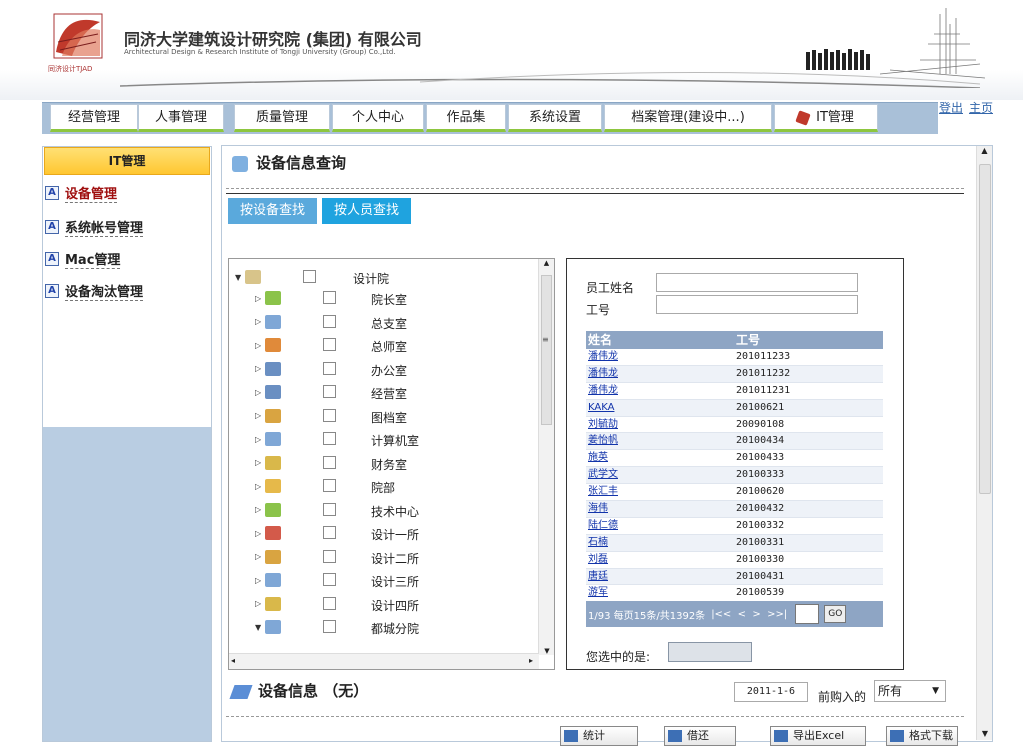  Describe the element at coordinates (661, 408) in the screenshot. I see `employee-name-link: KAKA` at that location.